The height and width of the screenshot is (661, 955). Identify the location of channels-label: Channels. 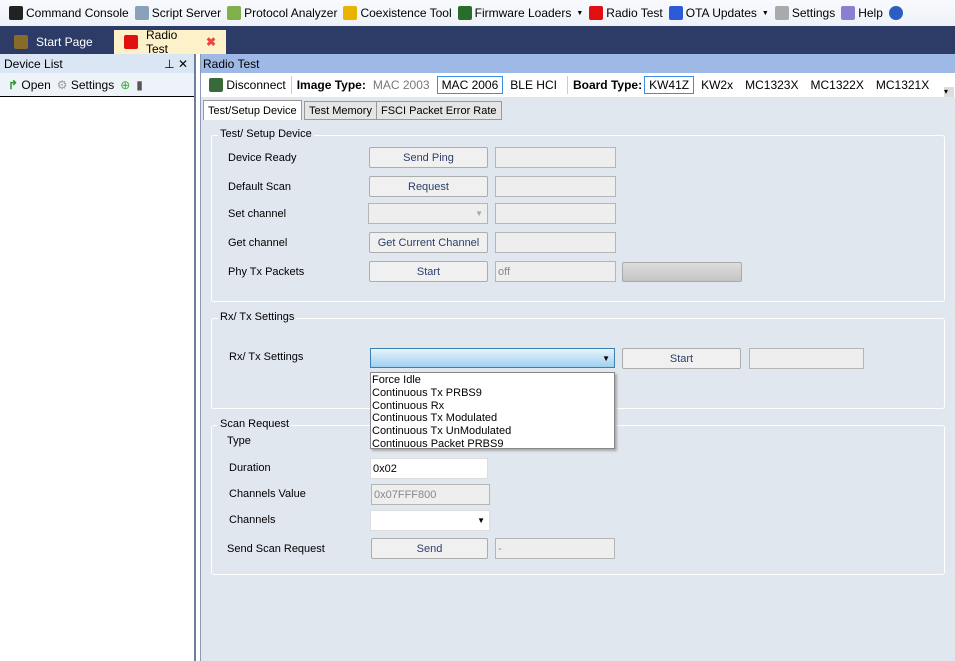
(252, 520).